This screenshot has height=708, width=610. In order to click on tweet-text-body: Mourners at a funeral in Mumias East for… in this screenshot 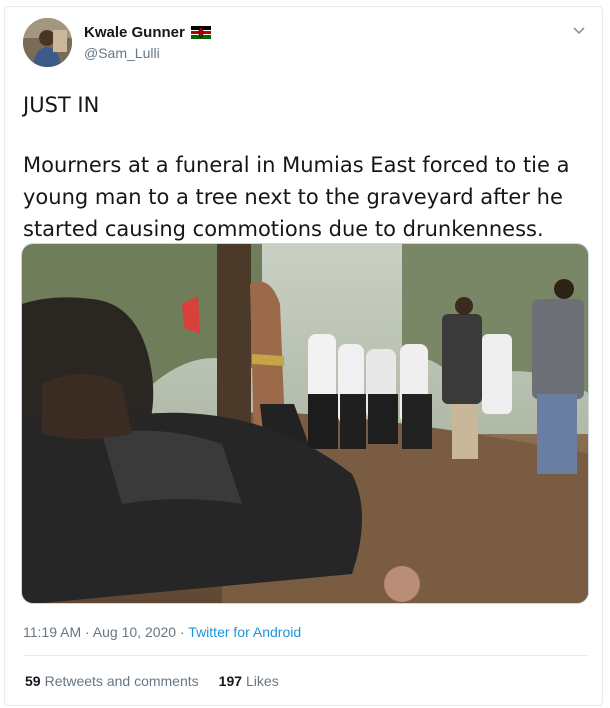, I will do `click(296, 197)`.